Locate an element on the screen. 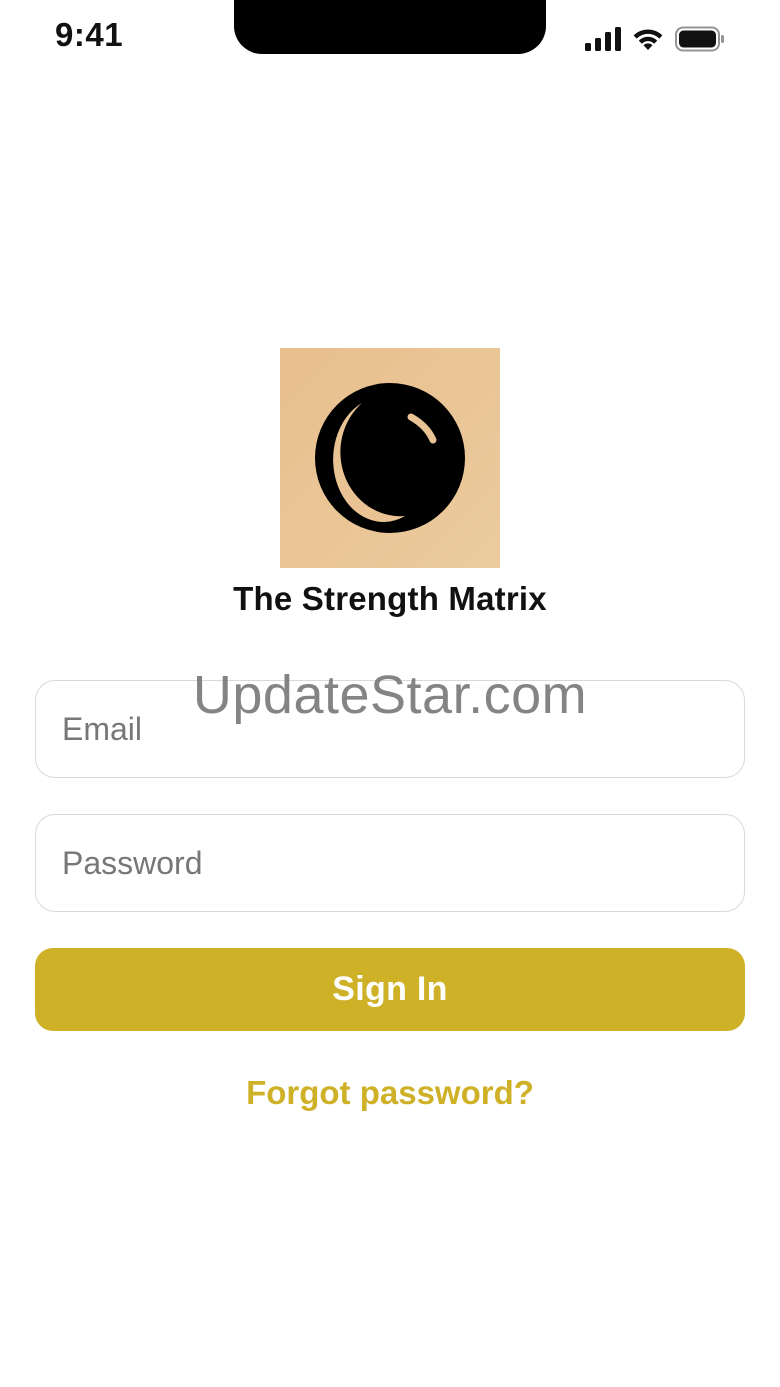 The image size is (780, 1387). forgot-password-link: Forgot password? is located at coordinates (390, 1093).